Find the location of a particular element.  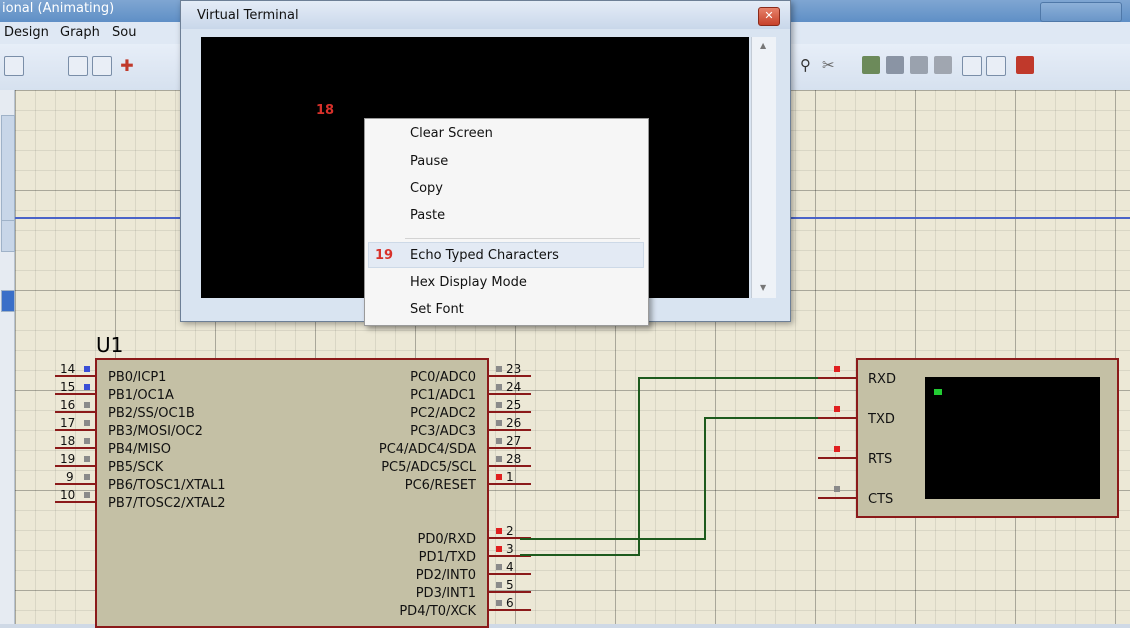

ares-icon is located at coordinates (1025, 65).